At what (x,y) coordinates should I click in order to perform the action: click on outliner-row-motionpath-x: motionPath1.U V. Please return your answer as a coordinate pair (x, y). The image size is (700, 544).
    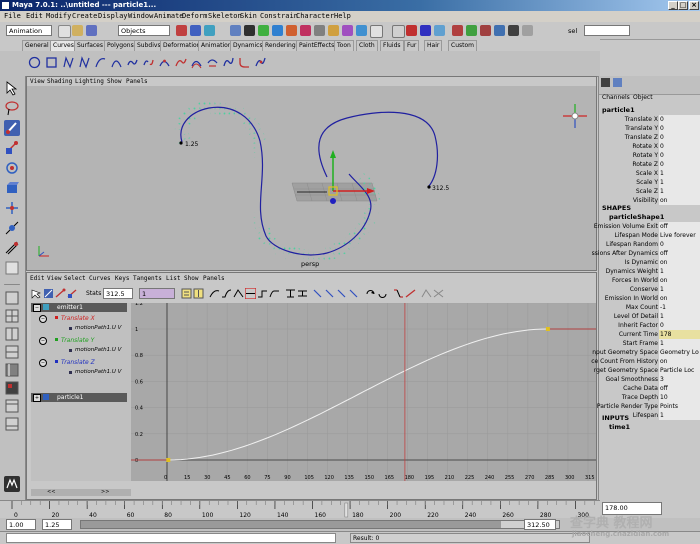
    Looking at the image, I should click on (79, 329).